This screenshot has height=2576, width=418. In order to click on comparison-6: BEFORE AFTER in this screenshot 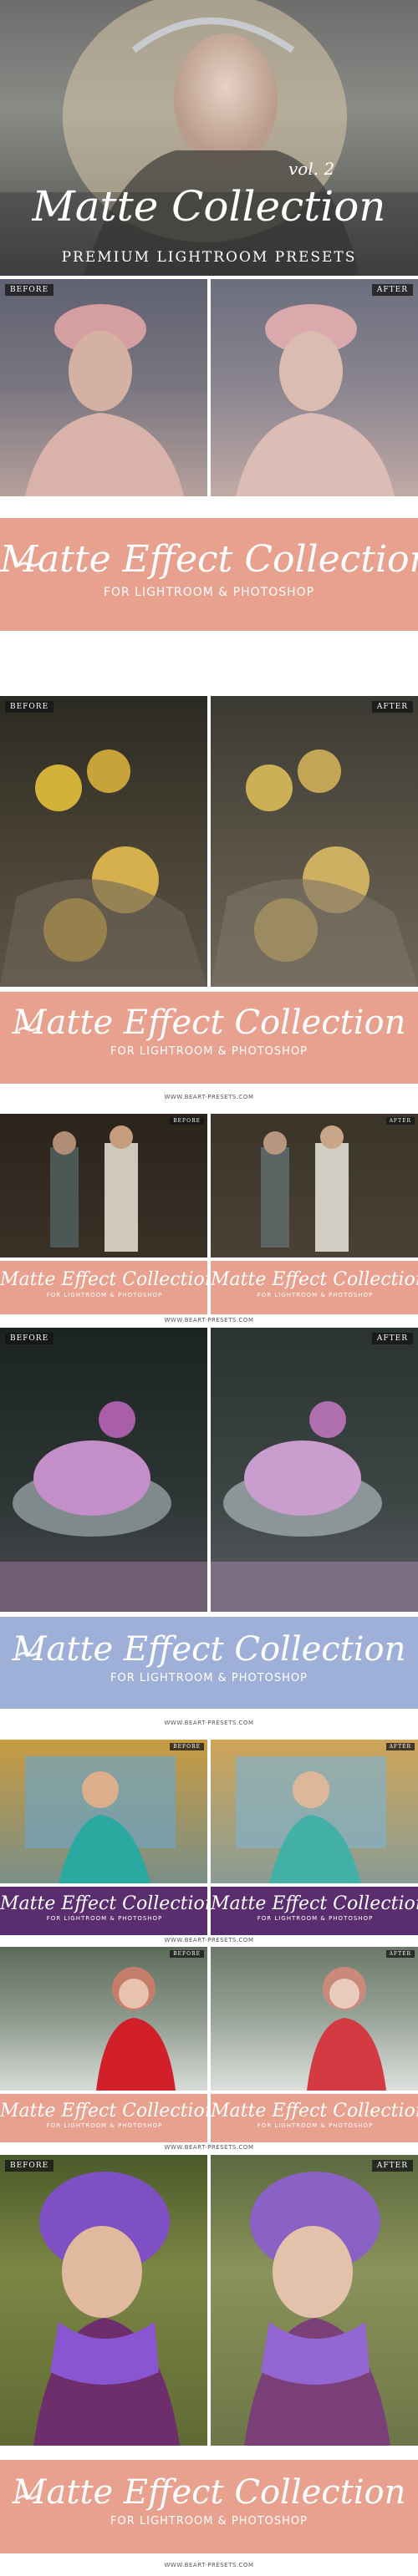, I will do `click(209, 2019)`.